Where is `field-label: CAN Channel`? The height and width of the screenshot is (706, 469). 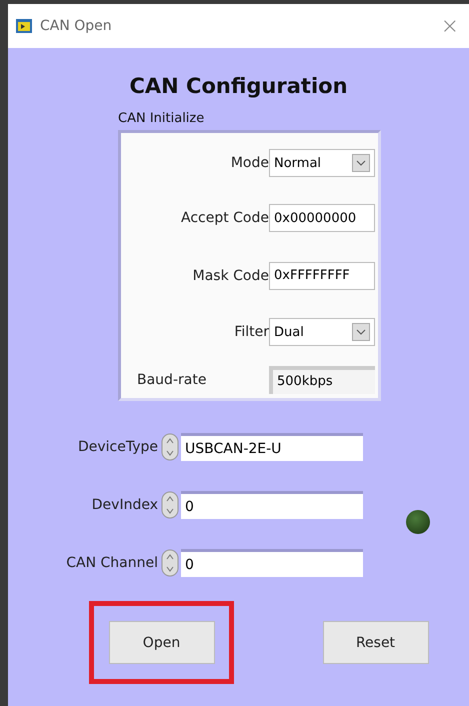 field-label: CAN Channel is located at coordinates (111, 563).